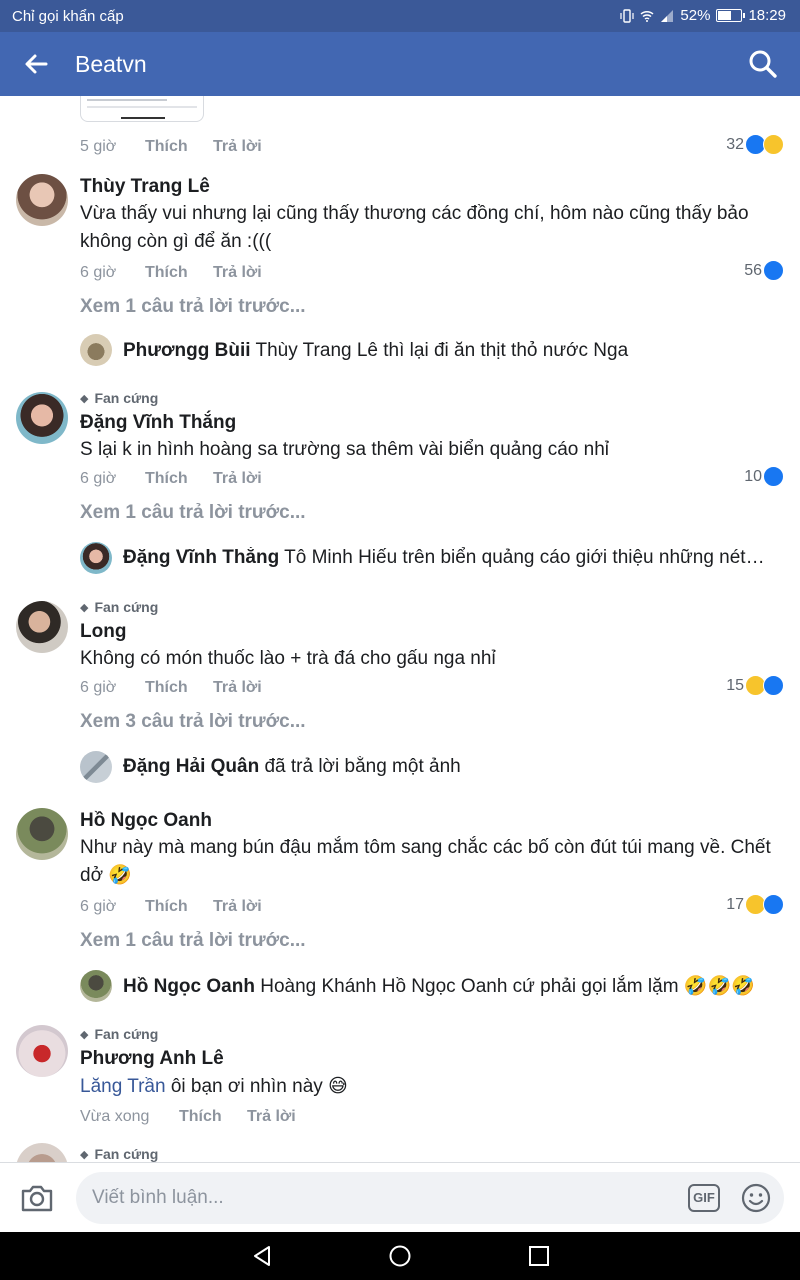  I want to click on square-recents-icon, so click(539, 1256).